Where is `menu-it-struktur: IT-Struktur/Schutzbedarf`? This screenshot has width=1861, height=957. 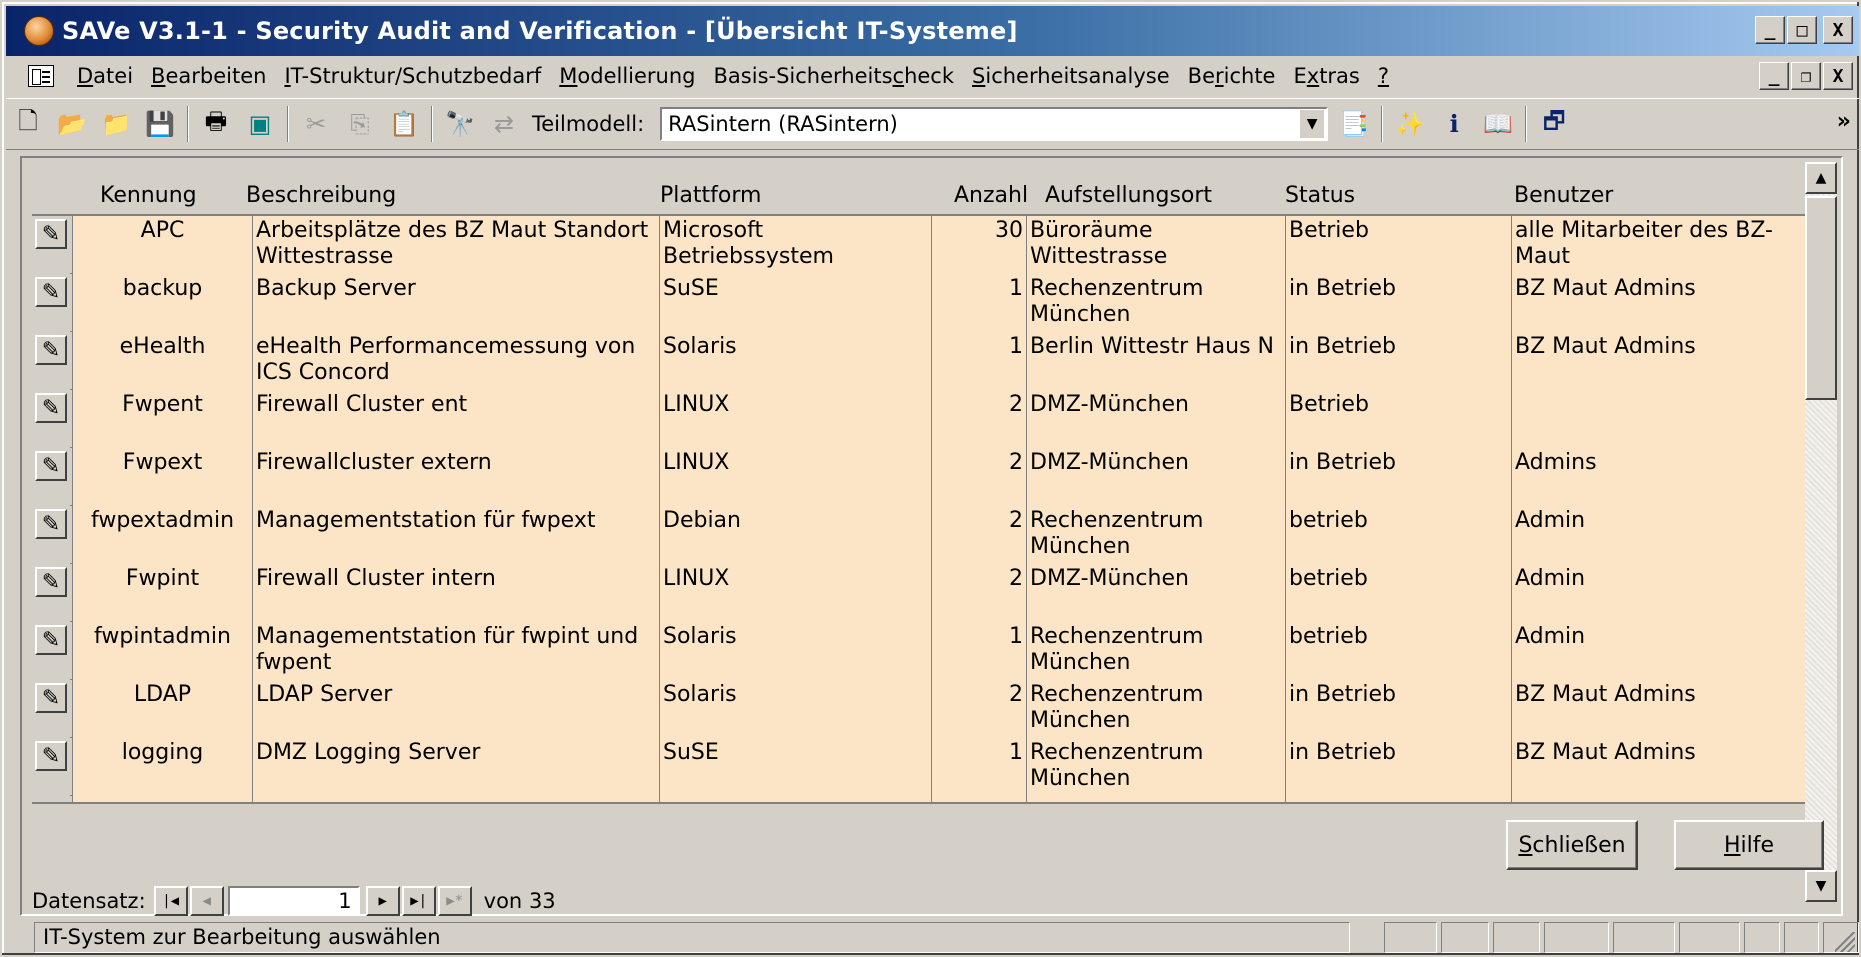 menu-it-struktur: IT-Struktur/Schutzbedarf is located at coordinates (412, 76).